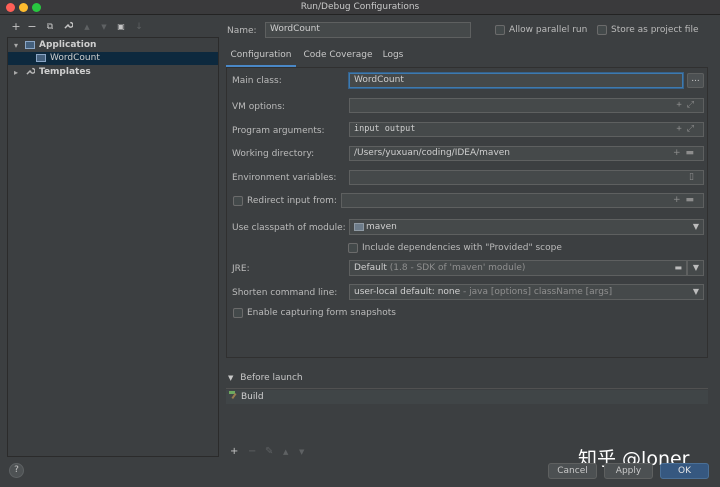 The image size is (720, 487). What do you see at coordinates (65, 72) in the screenshot?
I see `tree-item-label: Templates` at bounding box center [65, 72].